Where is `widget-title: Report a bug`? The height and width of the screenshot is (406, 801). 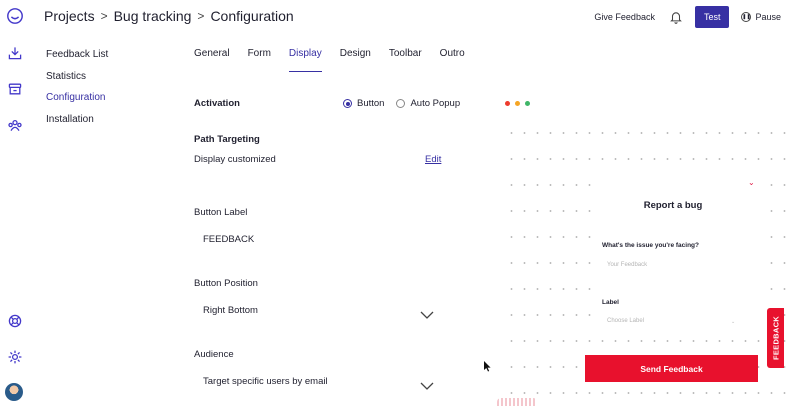 widget-title: Report a bug is located at coordinates (673, 205).